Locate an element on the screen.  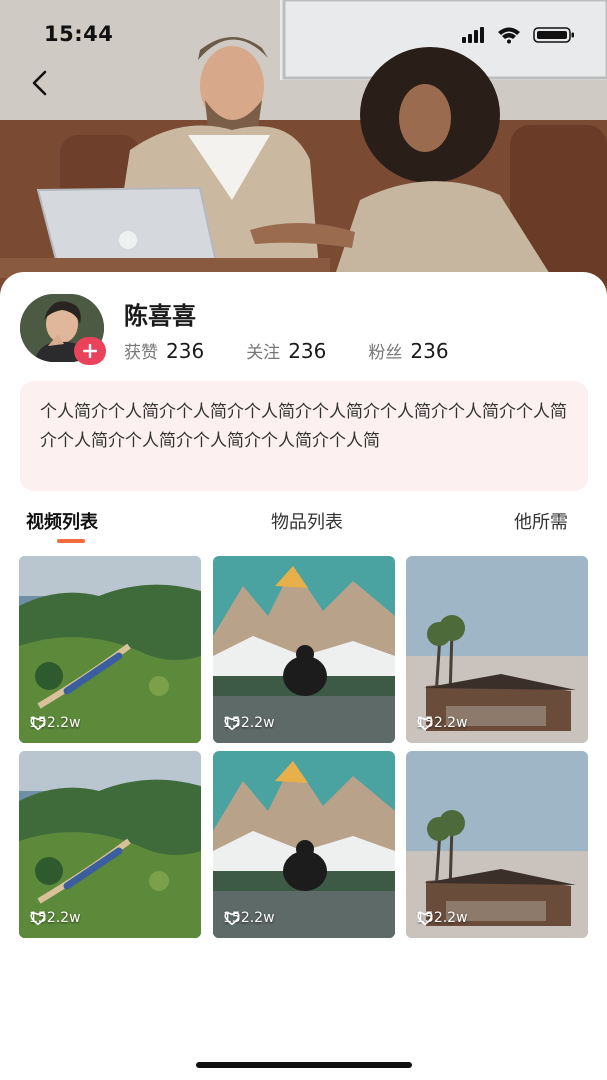
stat-followers: 粉丝 236 is located at coordinates (408, 350).